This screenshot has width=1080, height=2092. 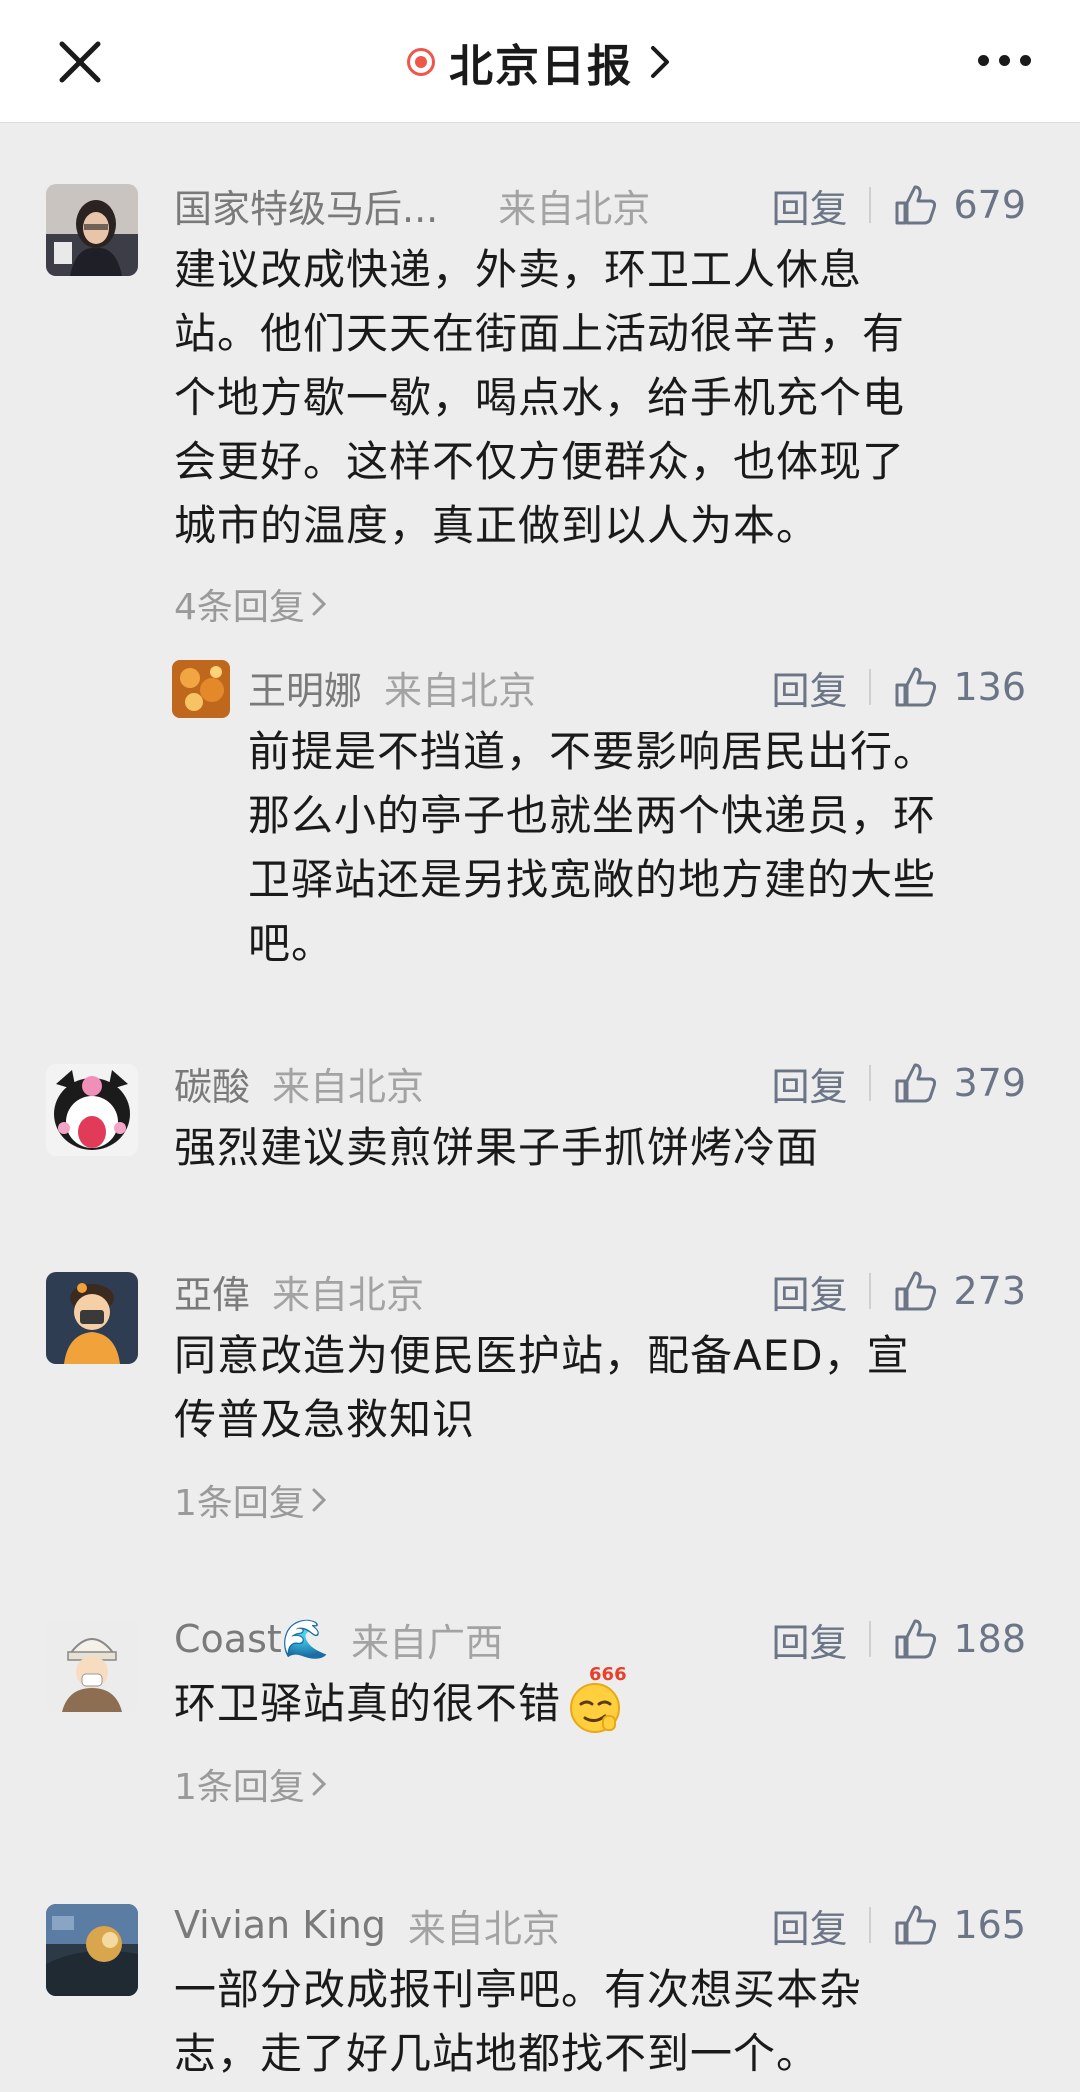 I want to click on reply-actions: 回复 136, so click(x=898, y=687).